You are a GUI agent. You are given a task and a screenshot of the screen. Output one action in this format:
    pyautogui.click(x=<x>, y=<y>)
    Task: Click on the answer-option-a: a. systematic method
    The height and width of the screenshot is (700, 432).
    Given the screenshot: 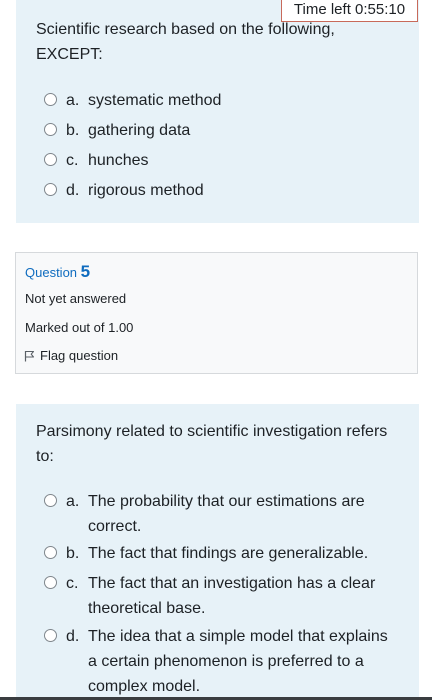 What is the action you would take?
    pyautogui.click(x=221, y=100)
    